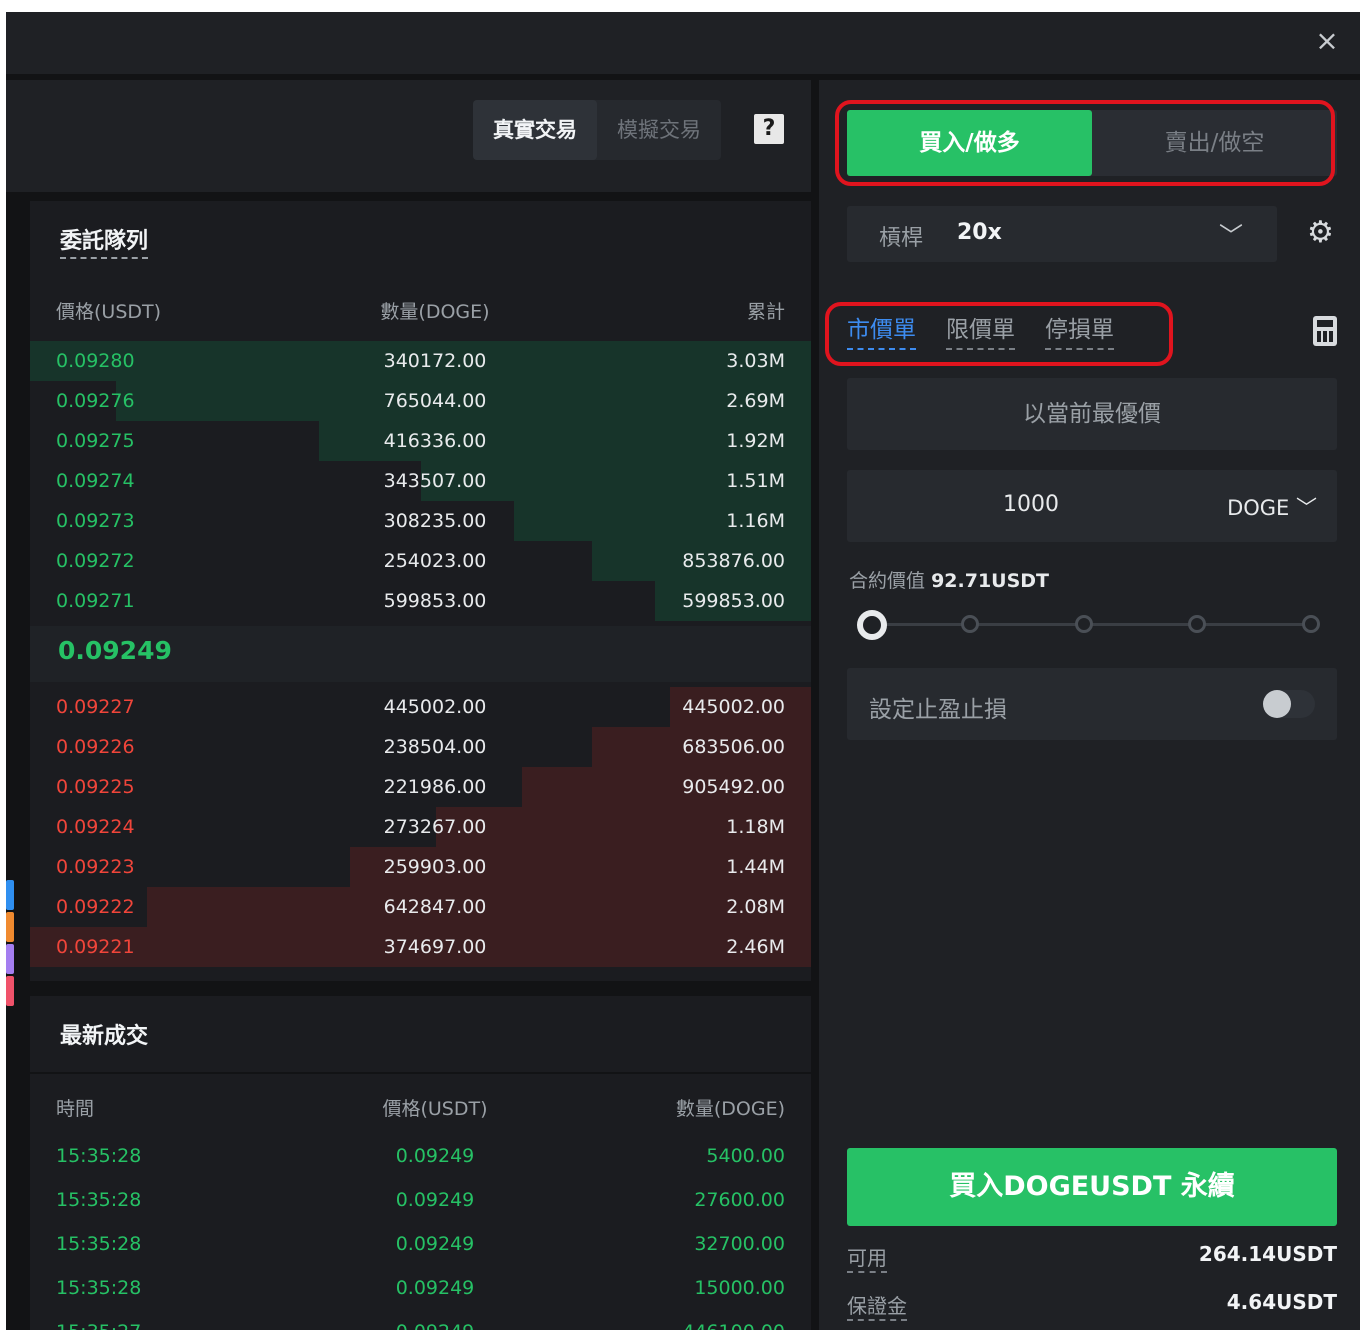 The image size is (1360, 1330). What do you see at coordinates (435, 907) in the screenshot?
I see `bid-qty: 642847.00` at bounding box center [435, 907].